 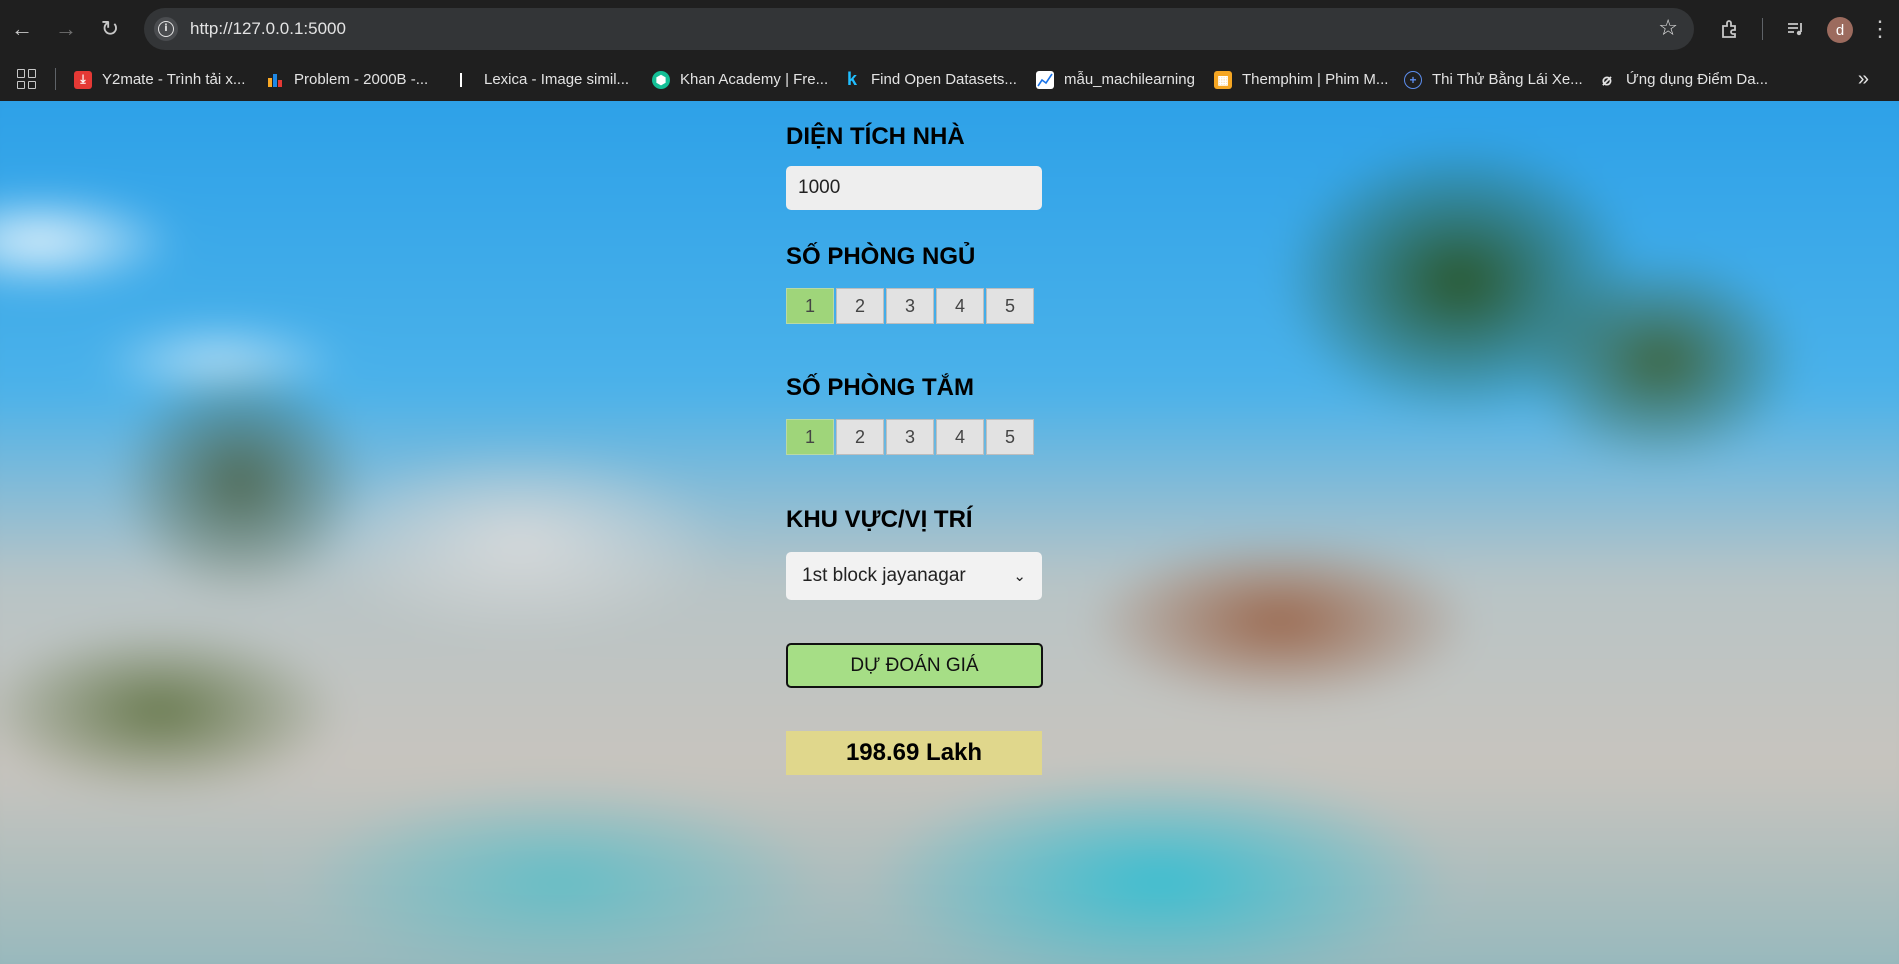 I want to click on bathrooms-label: SỐ PHÒNG TẮM, so click(x=880, y=387).